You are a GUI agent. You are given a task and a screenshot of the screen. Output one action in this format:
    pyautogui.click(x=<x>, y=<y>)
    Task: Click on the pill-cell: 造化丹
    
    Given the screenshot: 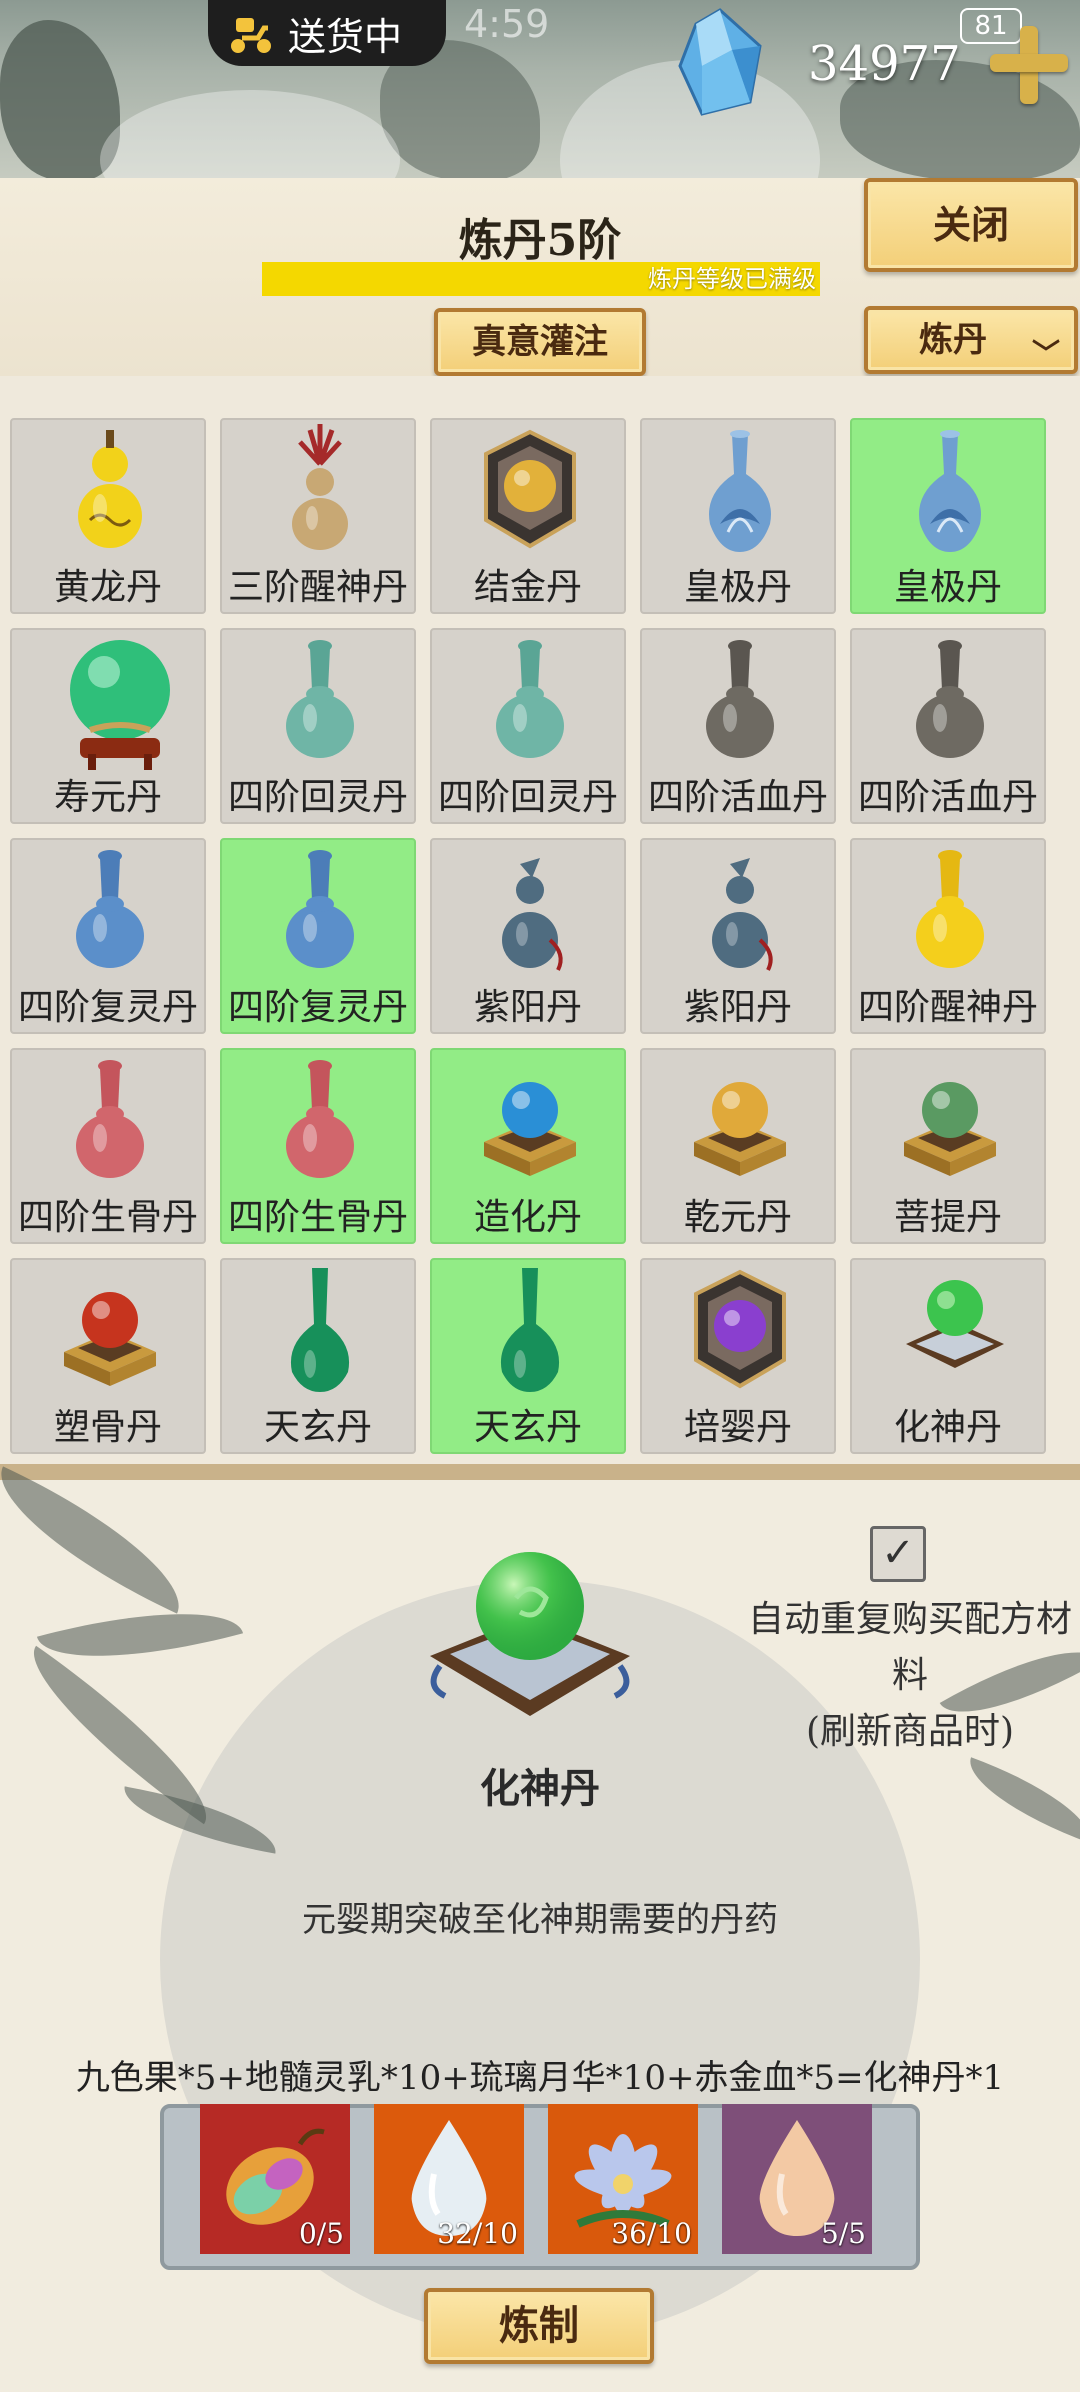 What is the action you would take?
    pyautogui.click(x=528, y=1146)
    